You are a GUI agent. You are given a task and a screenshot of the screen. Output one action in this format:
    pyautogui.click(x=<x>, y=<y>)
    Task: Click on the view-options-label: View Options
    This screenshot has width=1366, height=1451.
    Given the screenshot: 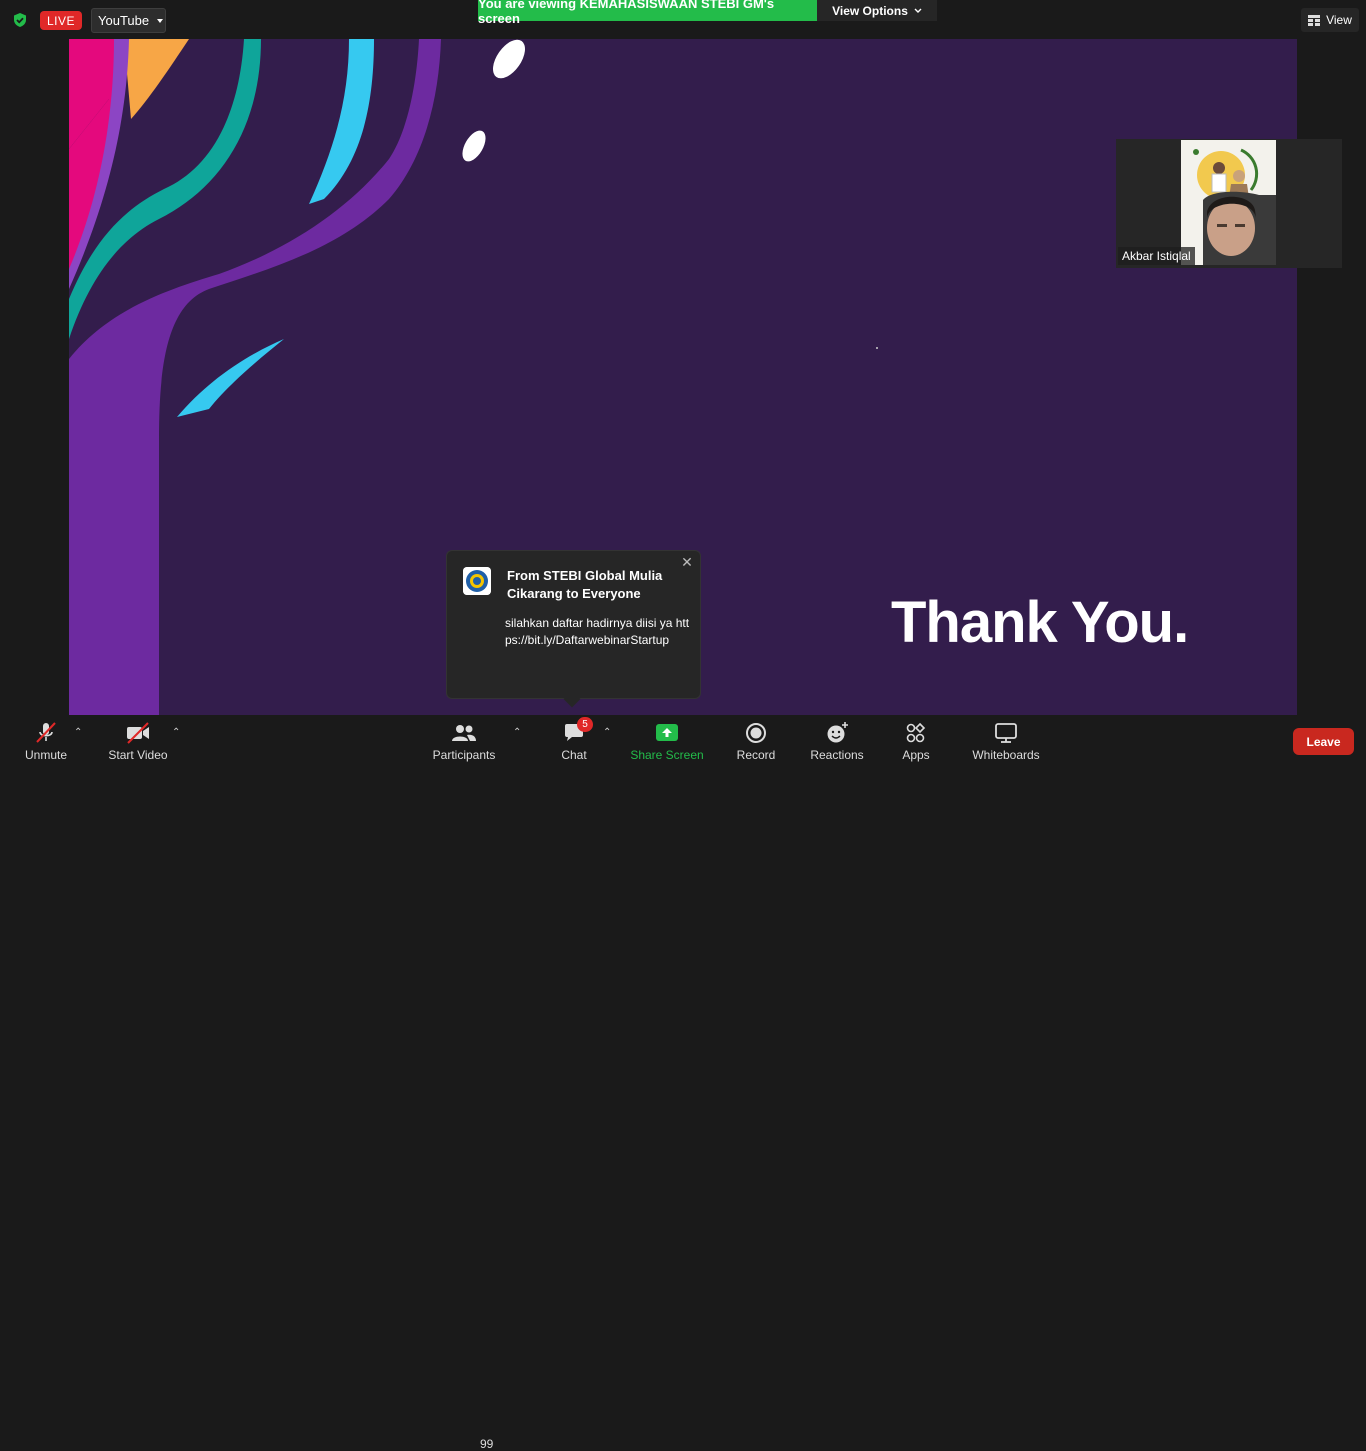 What is the action you would take?
    pyautogui.click(x=870, y=10)
    